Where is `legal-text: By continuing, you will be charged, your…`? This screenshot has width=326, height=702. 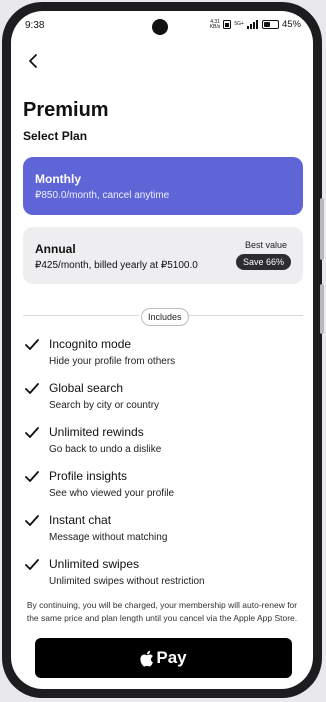 legal-text: By continuing, you will be charged, your… is located at coordinates (162, 611).